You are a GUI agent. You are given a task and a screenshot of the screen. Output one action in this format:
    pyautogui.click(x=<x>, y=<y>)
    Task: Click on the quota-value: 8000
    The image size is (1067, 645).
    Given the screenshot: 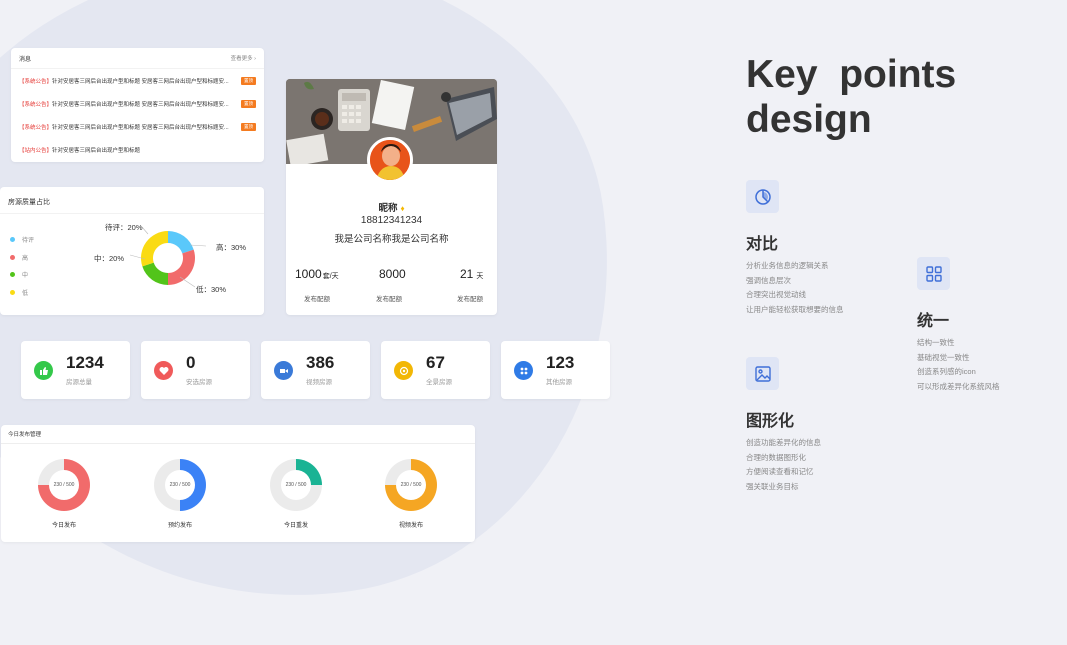 What is the action you would take?
    pyautogui.click(x=392, y=274)
    